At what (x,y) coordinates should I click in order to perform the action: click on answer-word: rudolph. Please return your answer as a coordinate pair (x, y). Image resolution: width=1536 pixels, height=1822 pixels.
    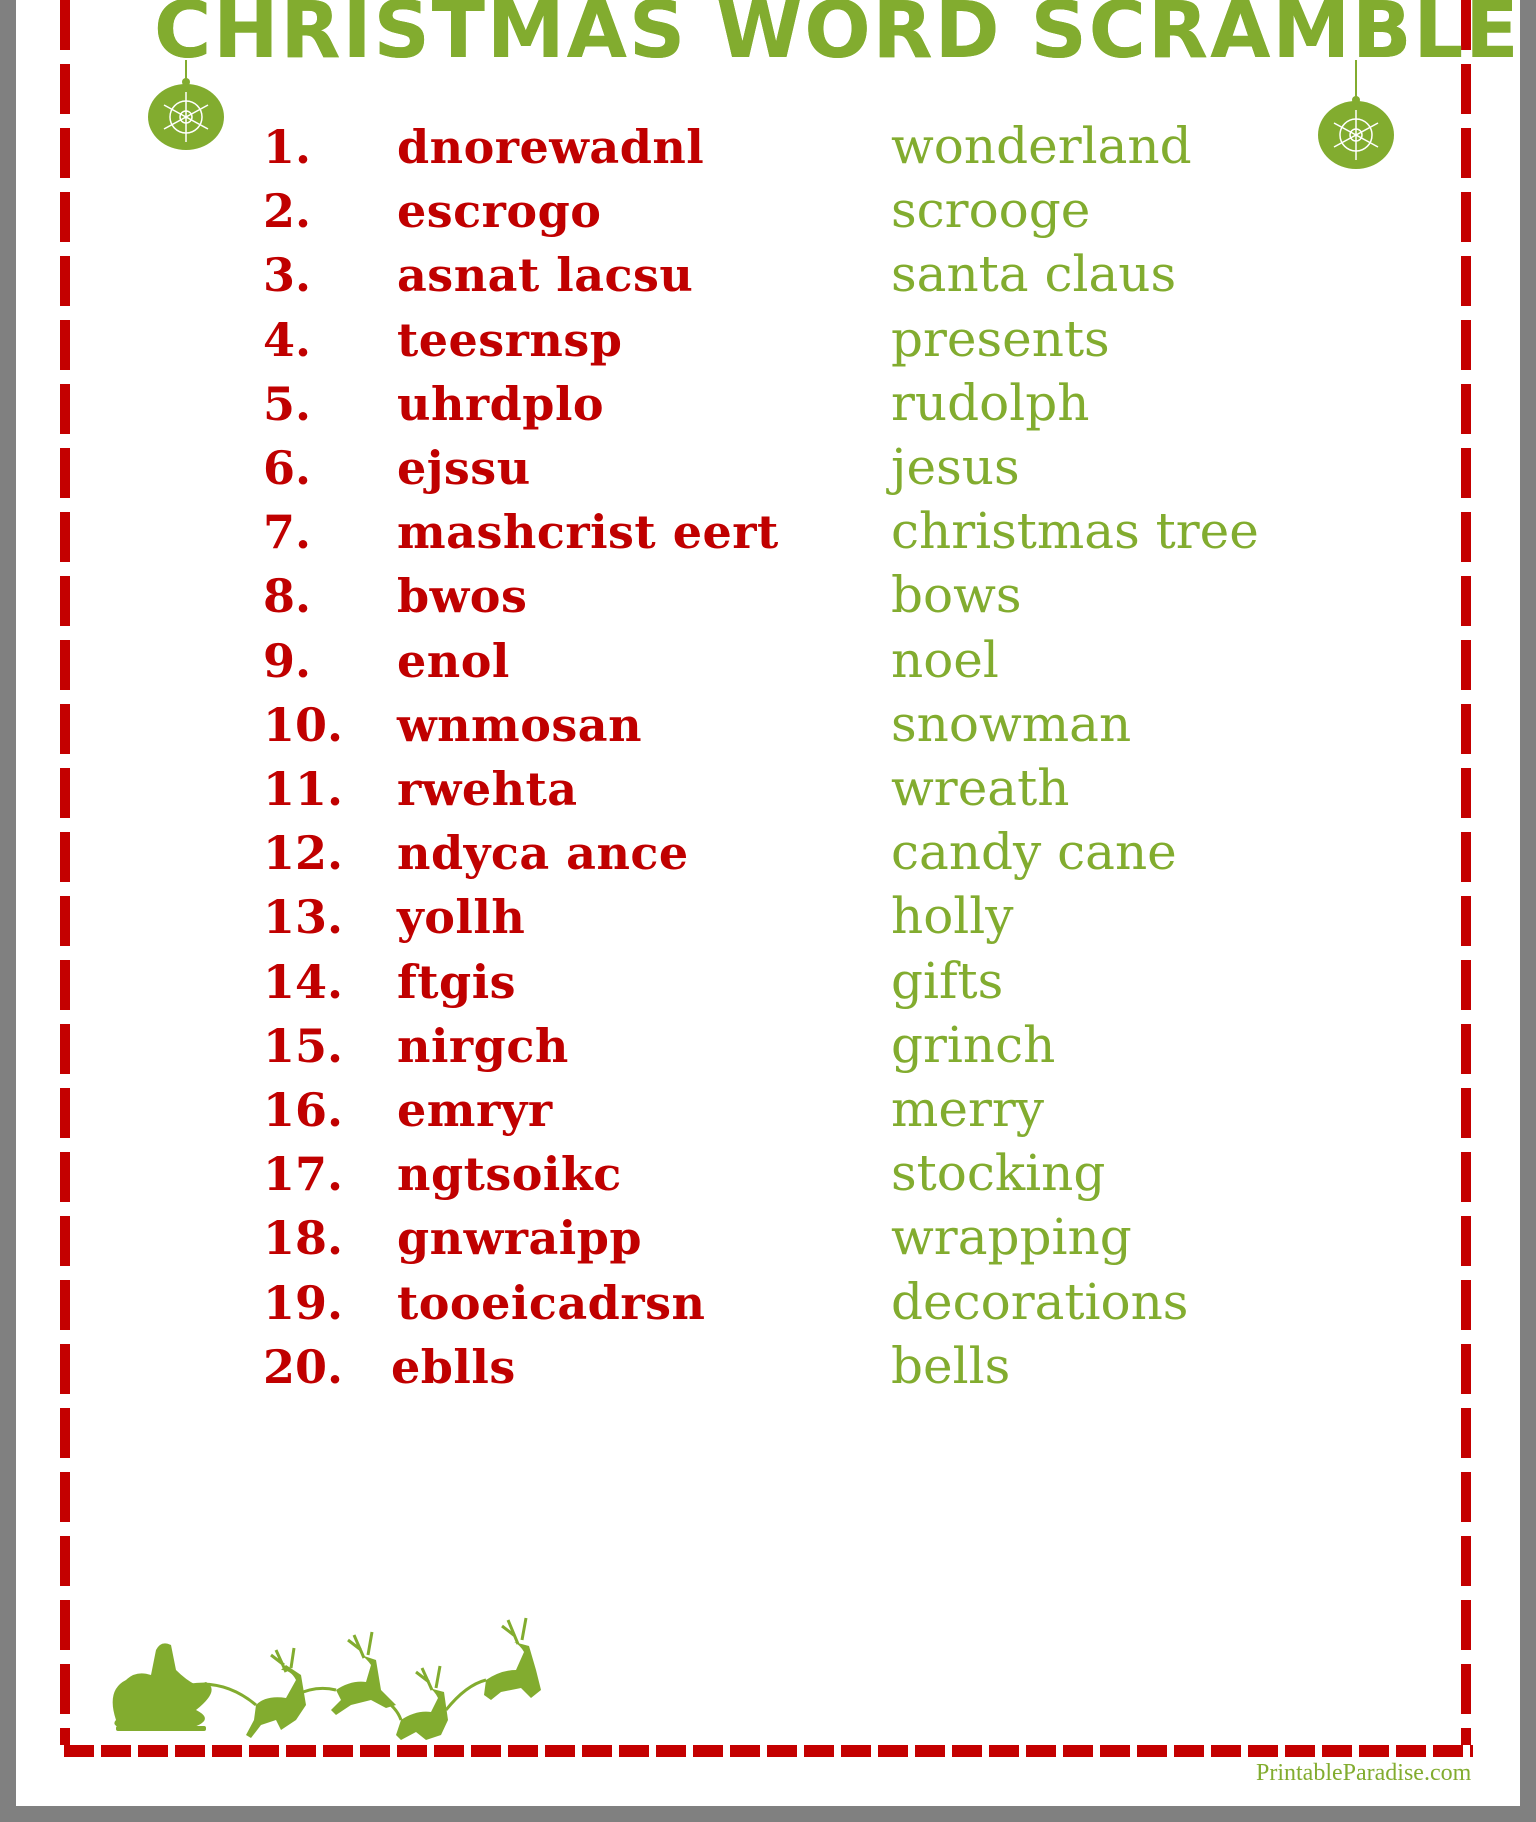
    Looking at the image, I should click on (990, 402).